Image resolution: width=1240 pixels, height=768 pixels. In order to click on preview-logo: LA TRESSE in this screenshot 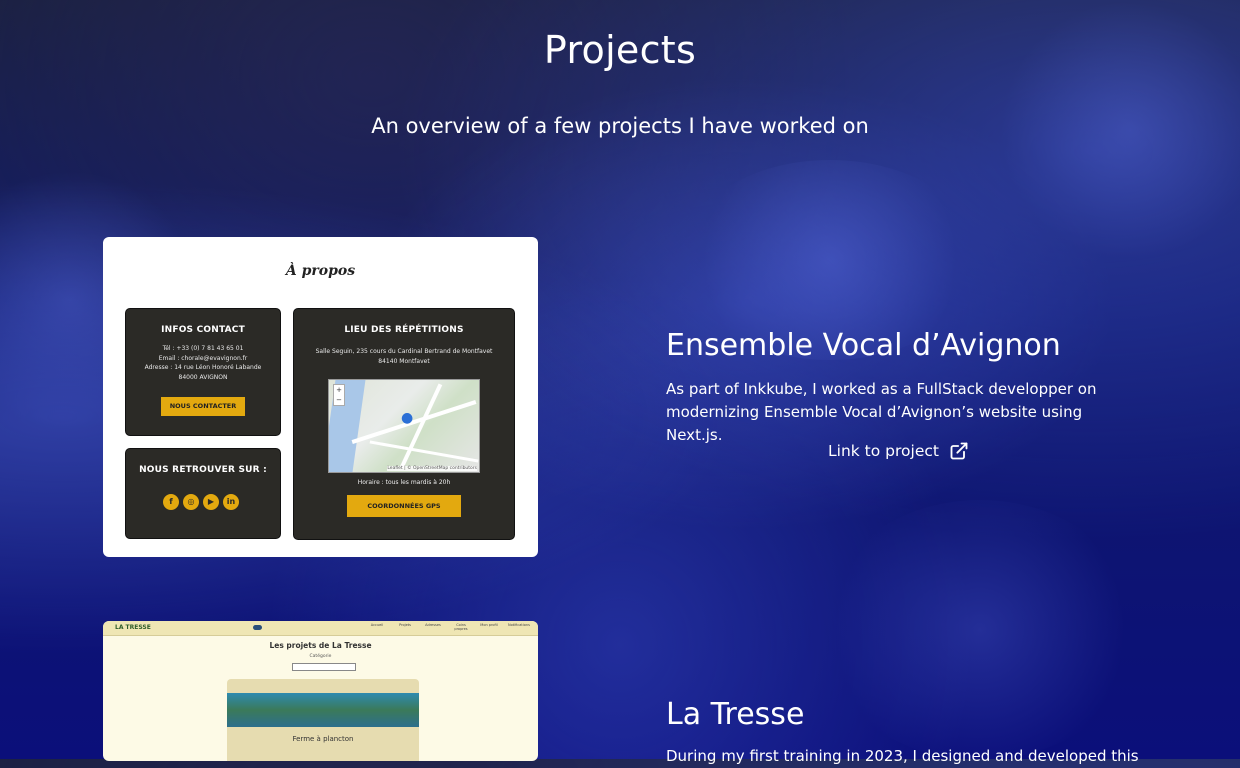, I will do `click(133, 627)`.